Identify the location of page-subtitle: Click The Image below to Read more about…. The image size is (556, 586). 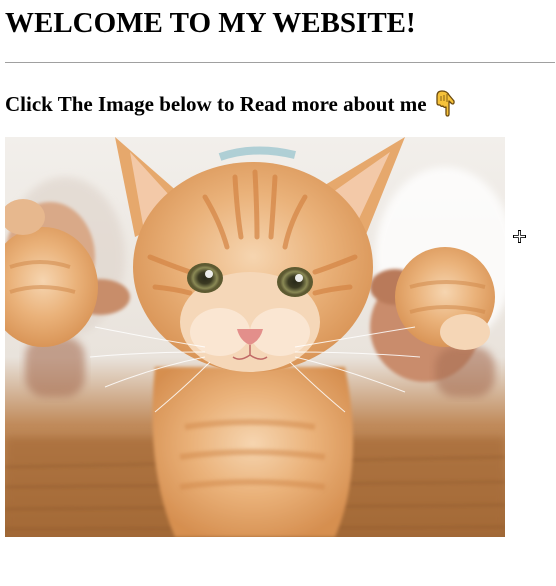
(230, 103).